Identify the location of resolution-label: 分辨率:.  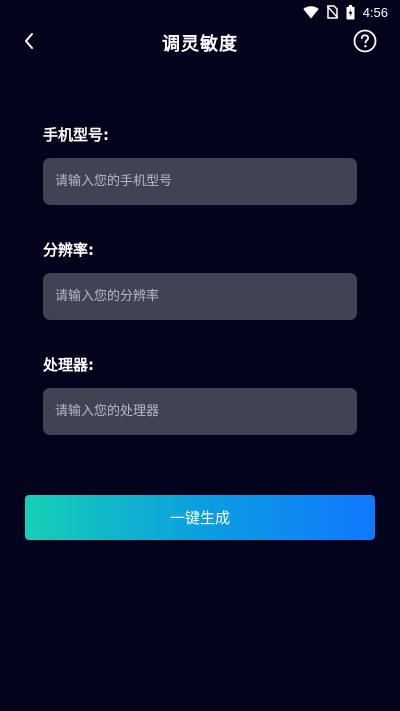
(68, 250).